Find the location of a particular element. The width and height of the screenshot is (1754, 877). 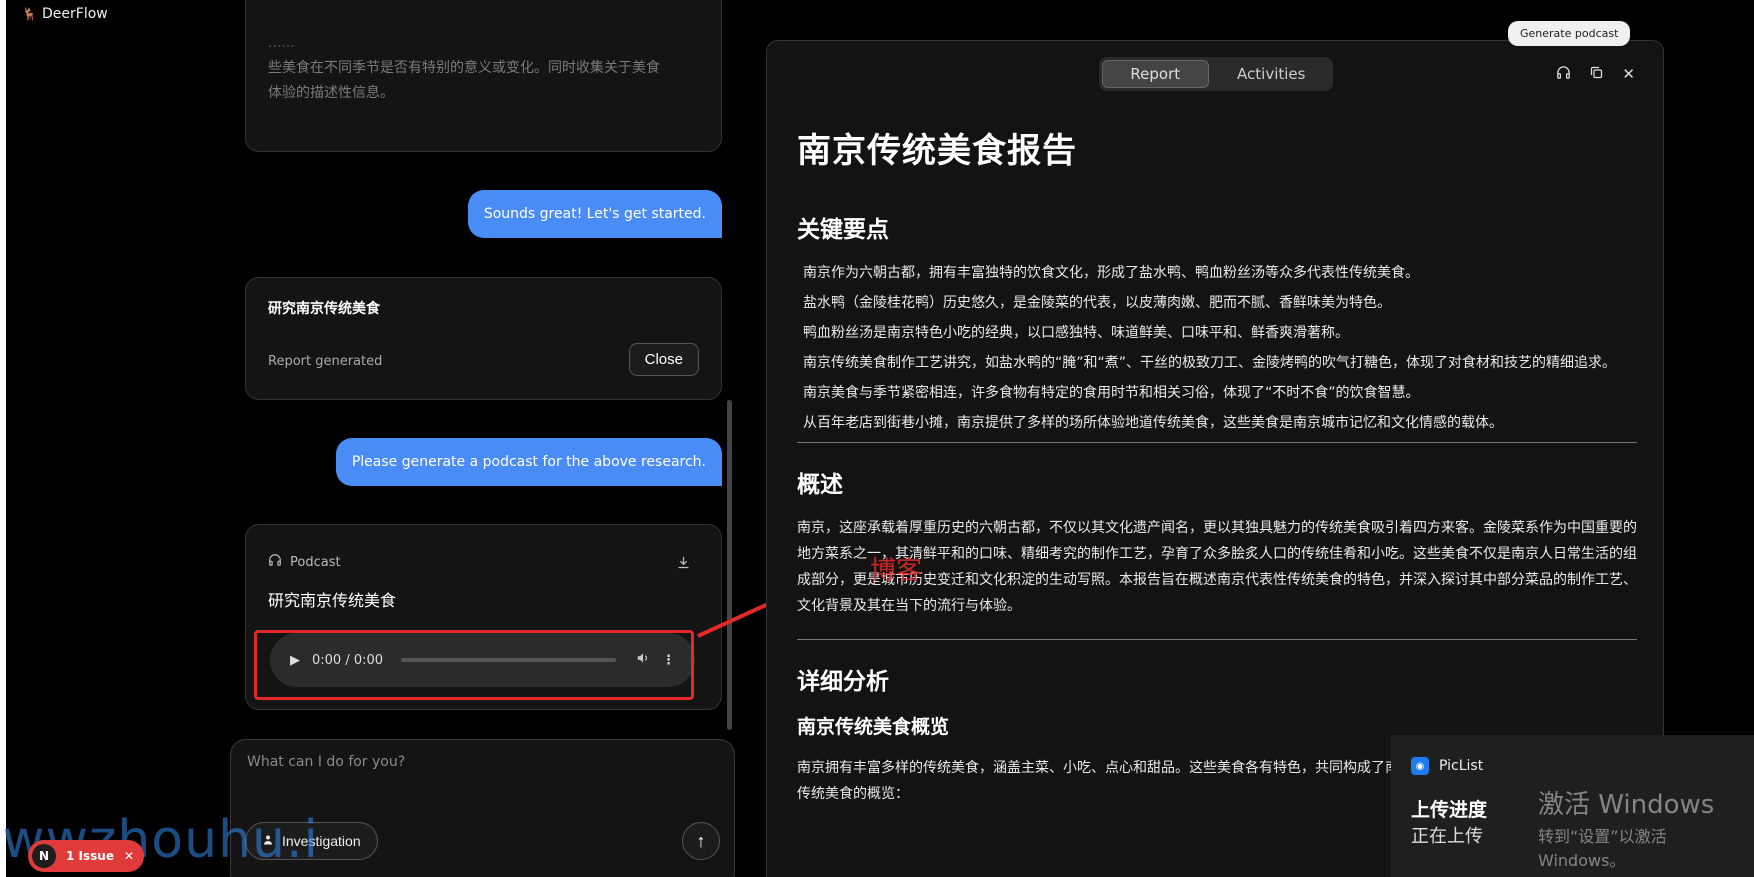

notification-app: PicList is located at coordinates (1461, 766).